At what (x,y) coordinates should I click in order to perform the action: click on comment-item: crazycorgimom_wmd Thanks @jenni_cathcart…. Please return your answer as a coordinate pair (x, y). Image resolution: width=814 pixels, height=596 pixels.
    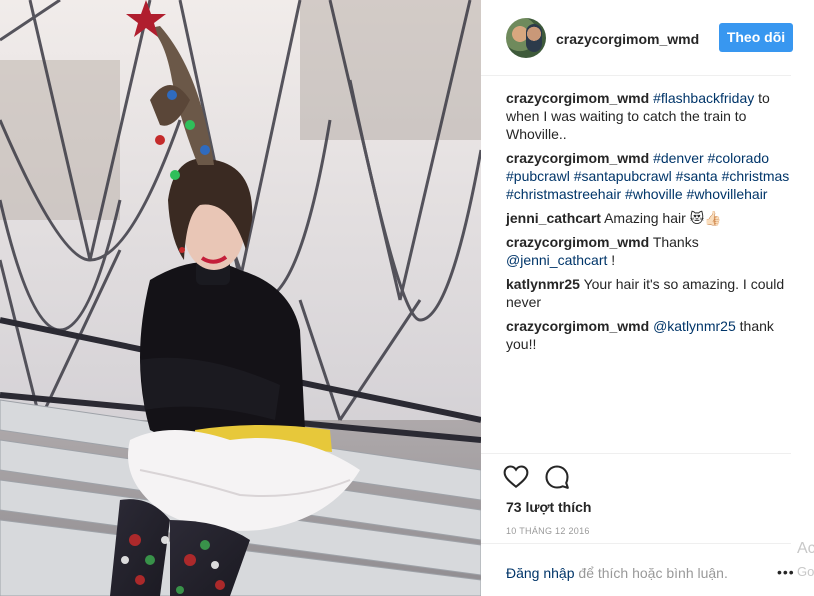
    Looking at the image, I should click on (651, 251).